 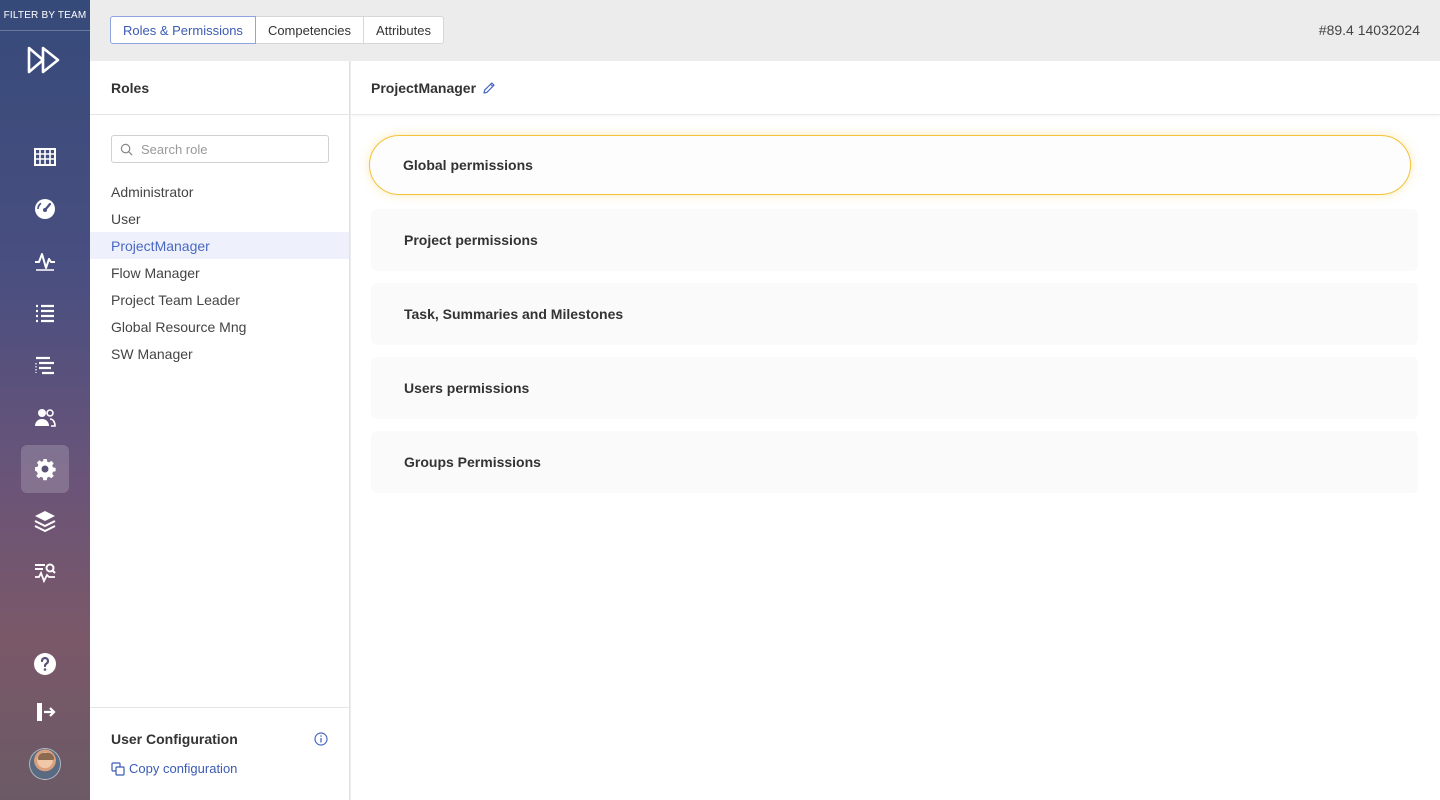 I want to click on tab-roles-permissions: Roles & Permissions, so click(x=183, y=30).